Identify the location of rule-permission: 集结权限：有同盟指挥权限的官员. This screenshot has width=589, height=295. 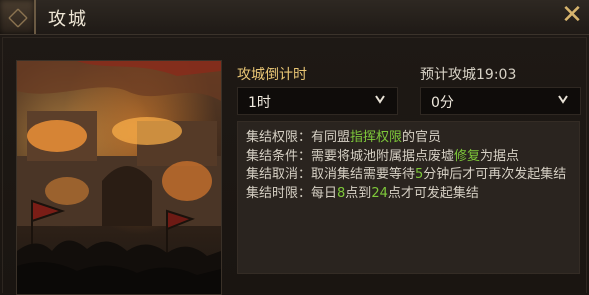
(344, 137).